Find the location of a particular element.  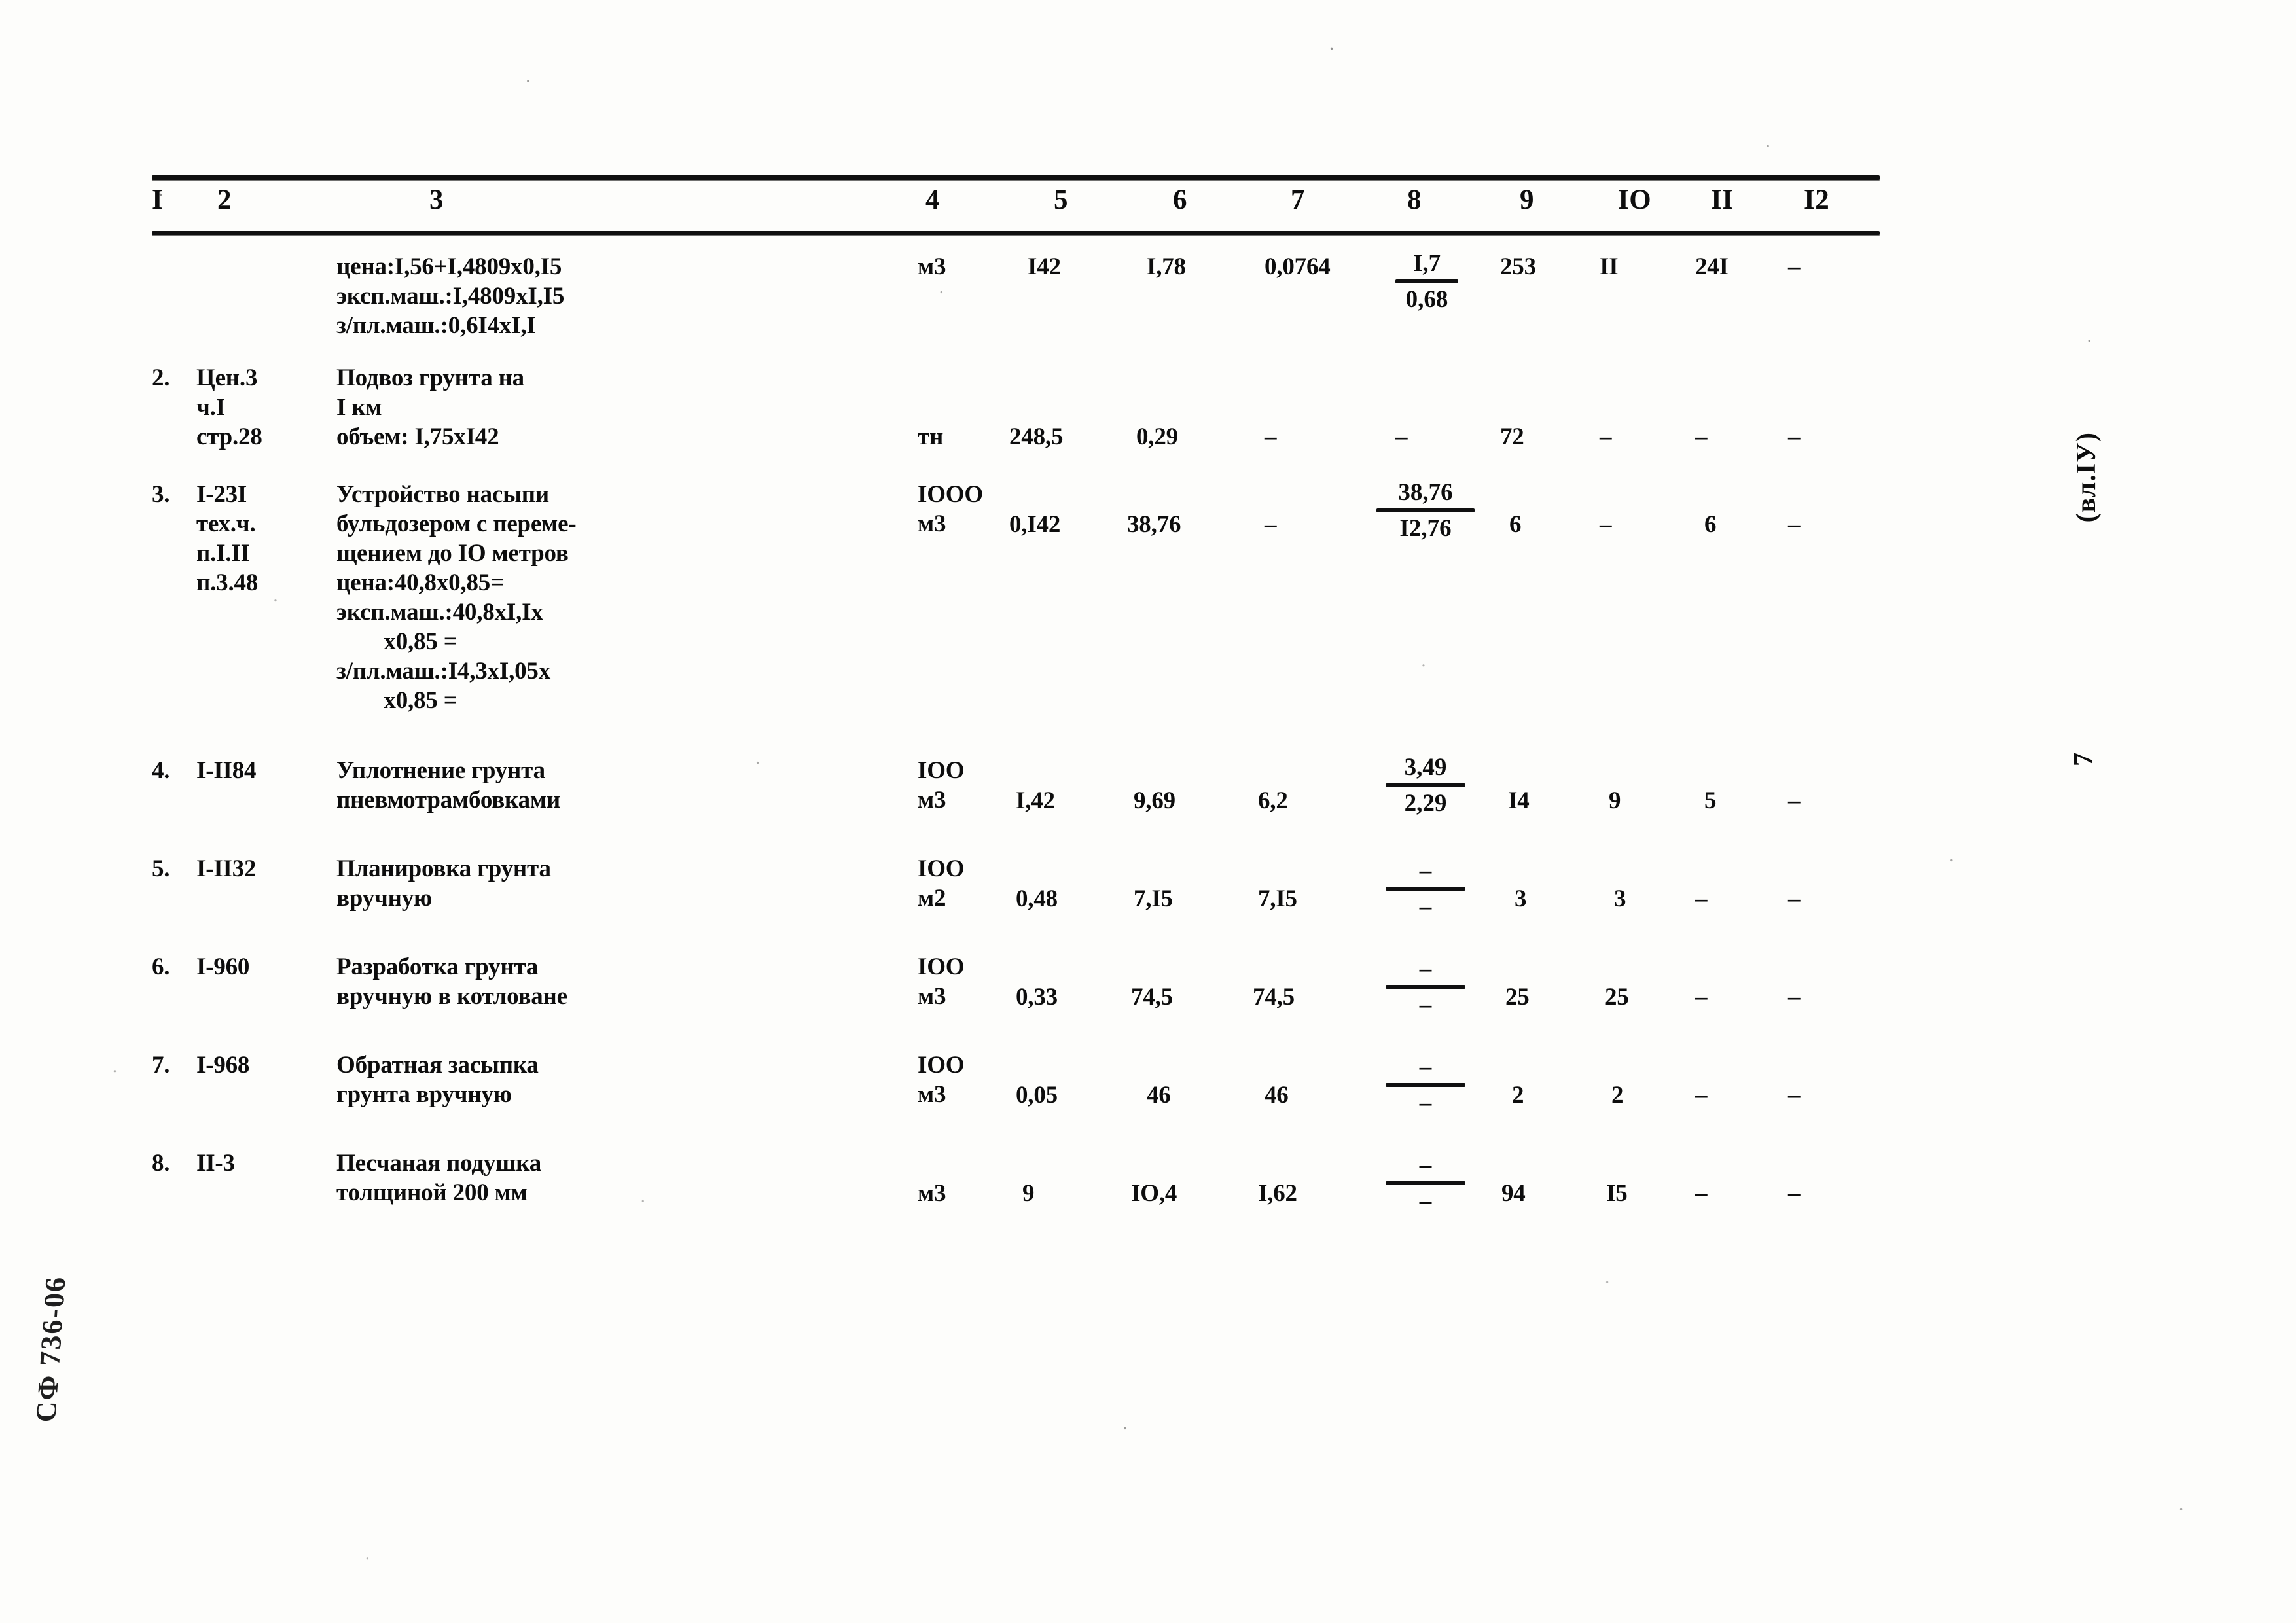

column-header-7: 7 is located at coordinates (1298, 200).